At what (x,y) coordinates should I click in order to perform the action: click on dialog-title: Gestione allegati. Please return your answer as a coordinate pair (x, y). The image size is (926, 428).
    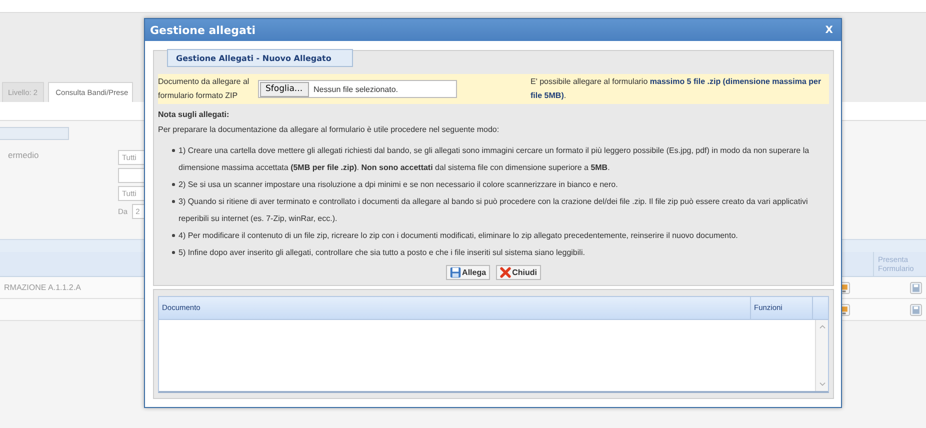
    Looking at the image, I should click on (203, 30).